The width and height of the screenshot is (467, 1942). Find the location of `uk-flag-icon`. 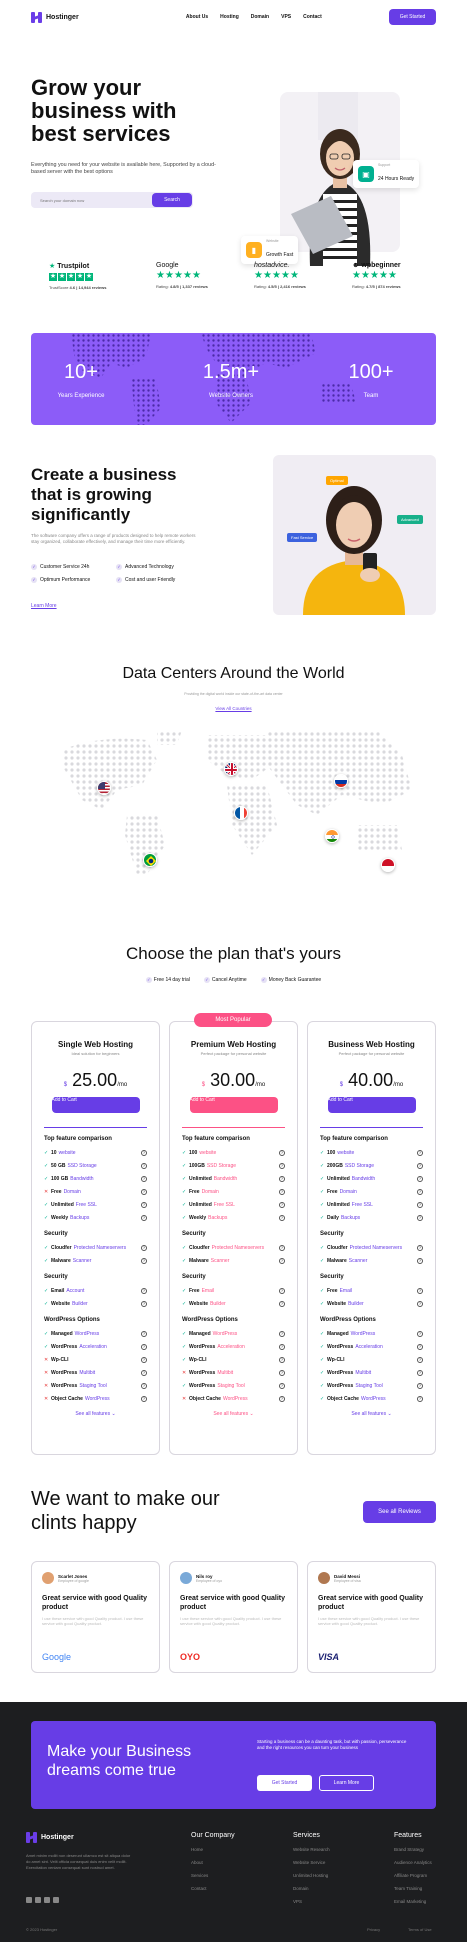

uk-flag-icon is located at coordinates (231, 769).